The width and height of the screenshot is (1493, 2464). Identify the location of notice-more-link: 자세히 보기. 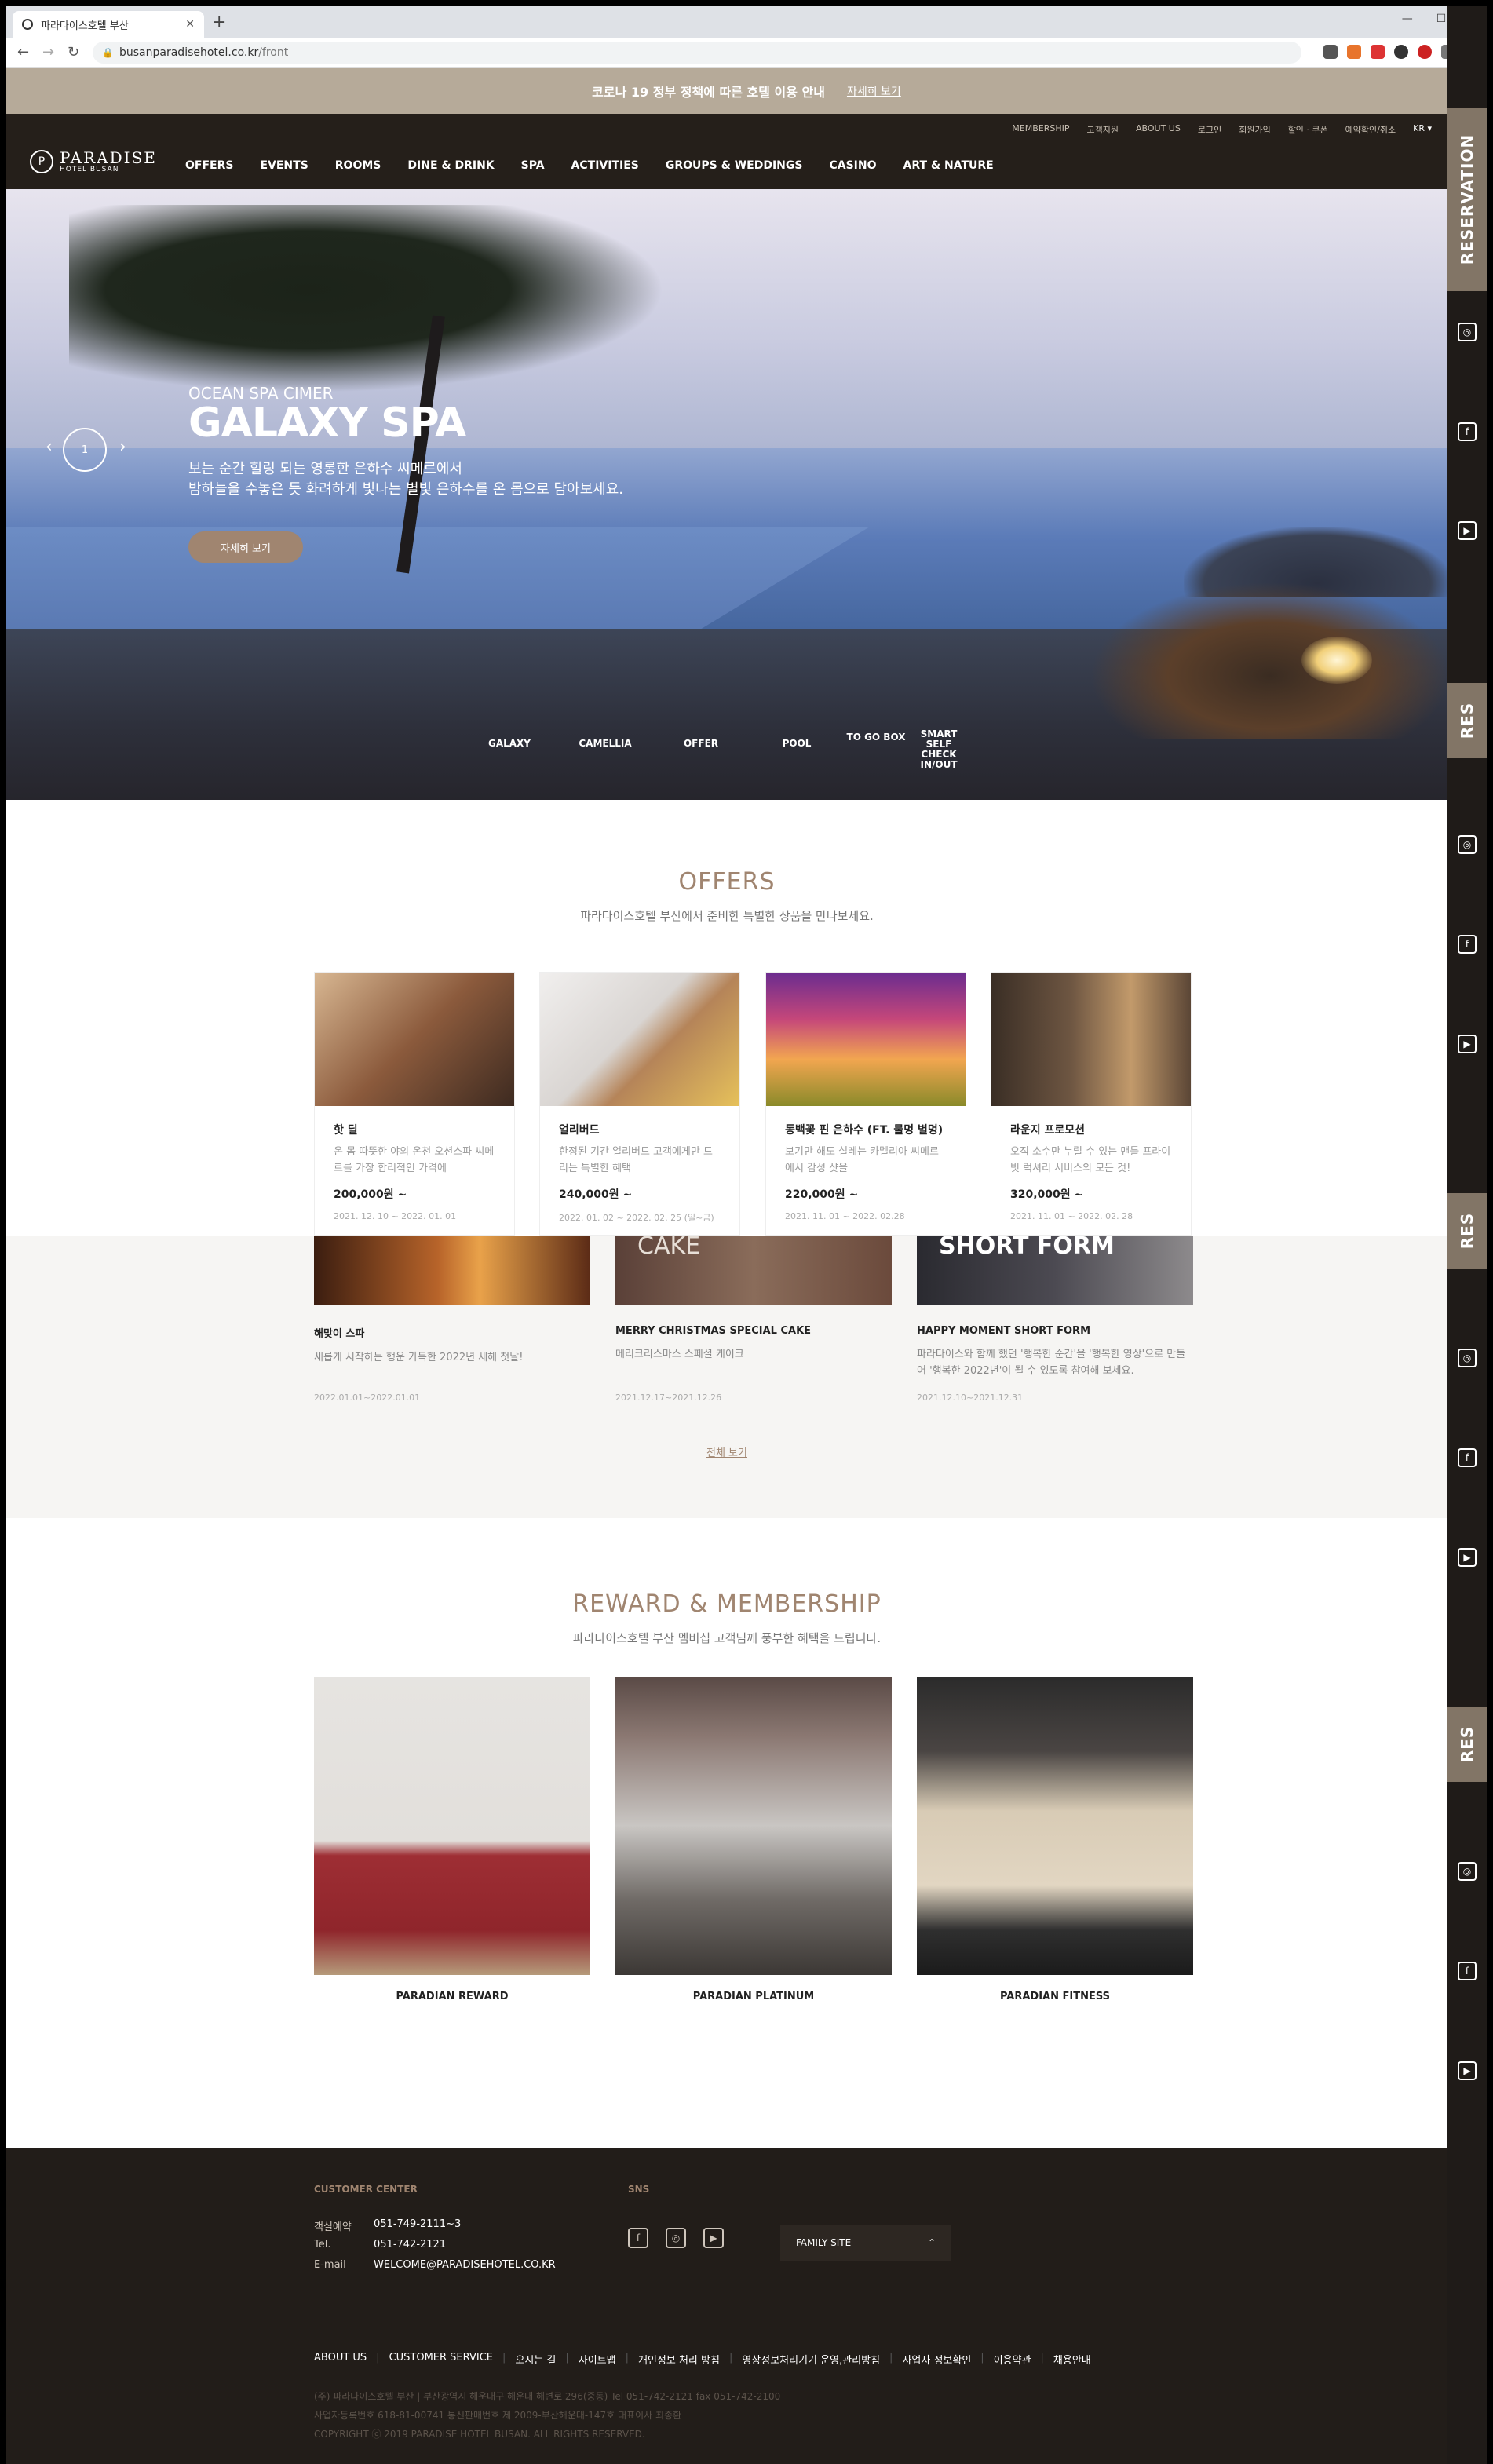
(874, 91).